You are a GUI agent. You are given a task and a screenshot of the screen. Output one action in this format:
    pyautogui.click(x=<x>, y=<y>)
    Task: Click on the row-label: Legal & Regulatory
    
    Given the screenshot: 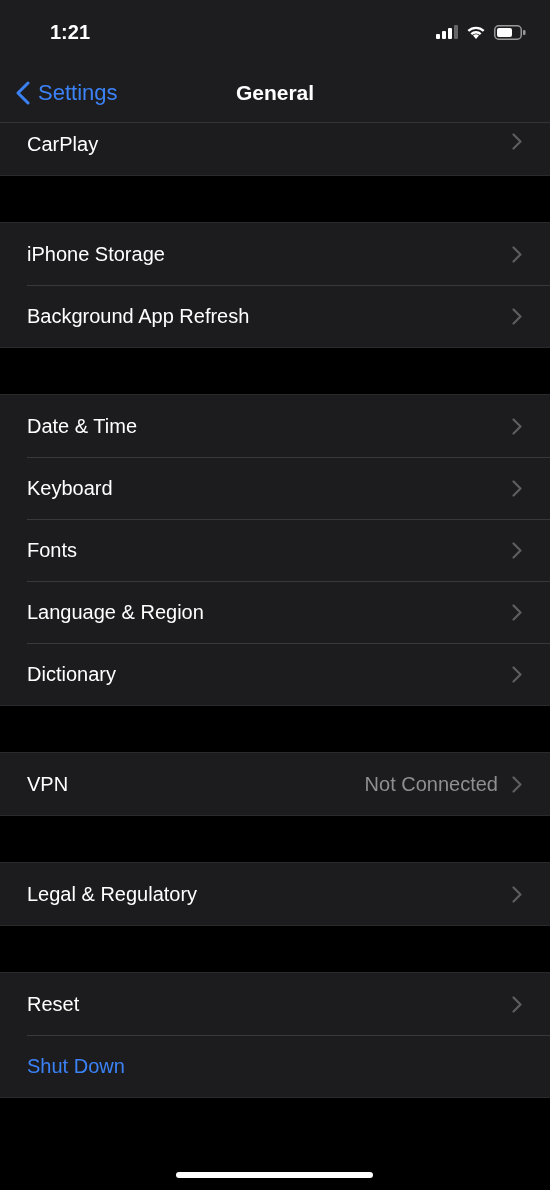 What is the action you would take?
    pyautogui.click(x=113, y=894)
    